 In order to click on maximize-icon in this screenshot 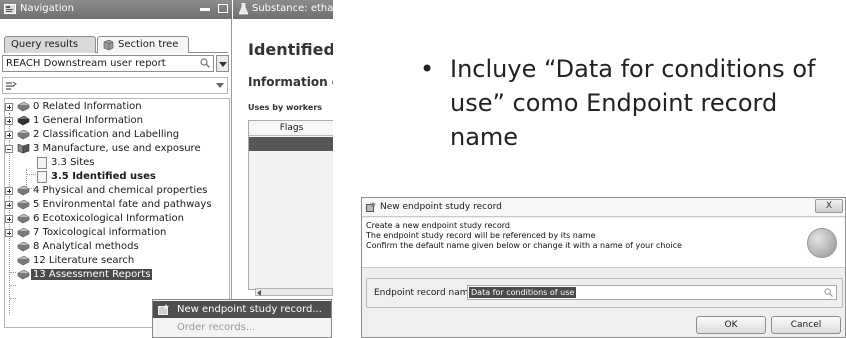, I will do `click(223, 8)`.